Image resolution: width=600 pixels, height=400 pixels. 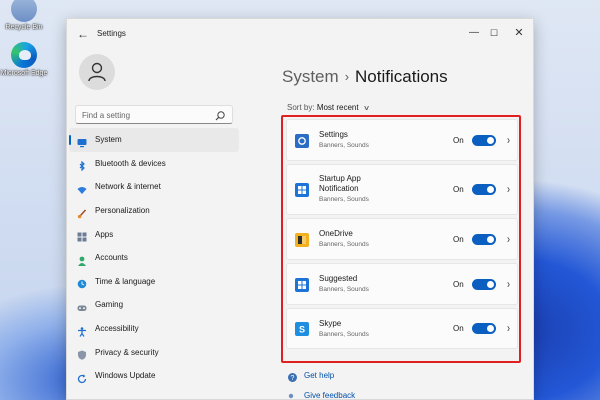 What do you see at coordinates (292, 395) in the screenshot?
I see `feedback-icon` at bounding box center [292, 395].